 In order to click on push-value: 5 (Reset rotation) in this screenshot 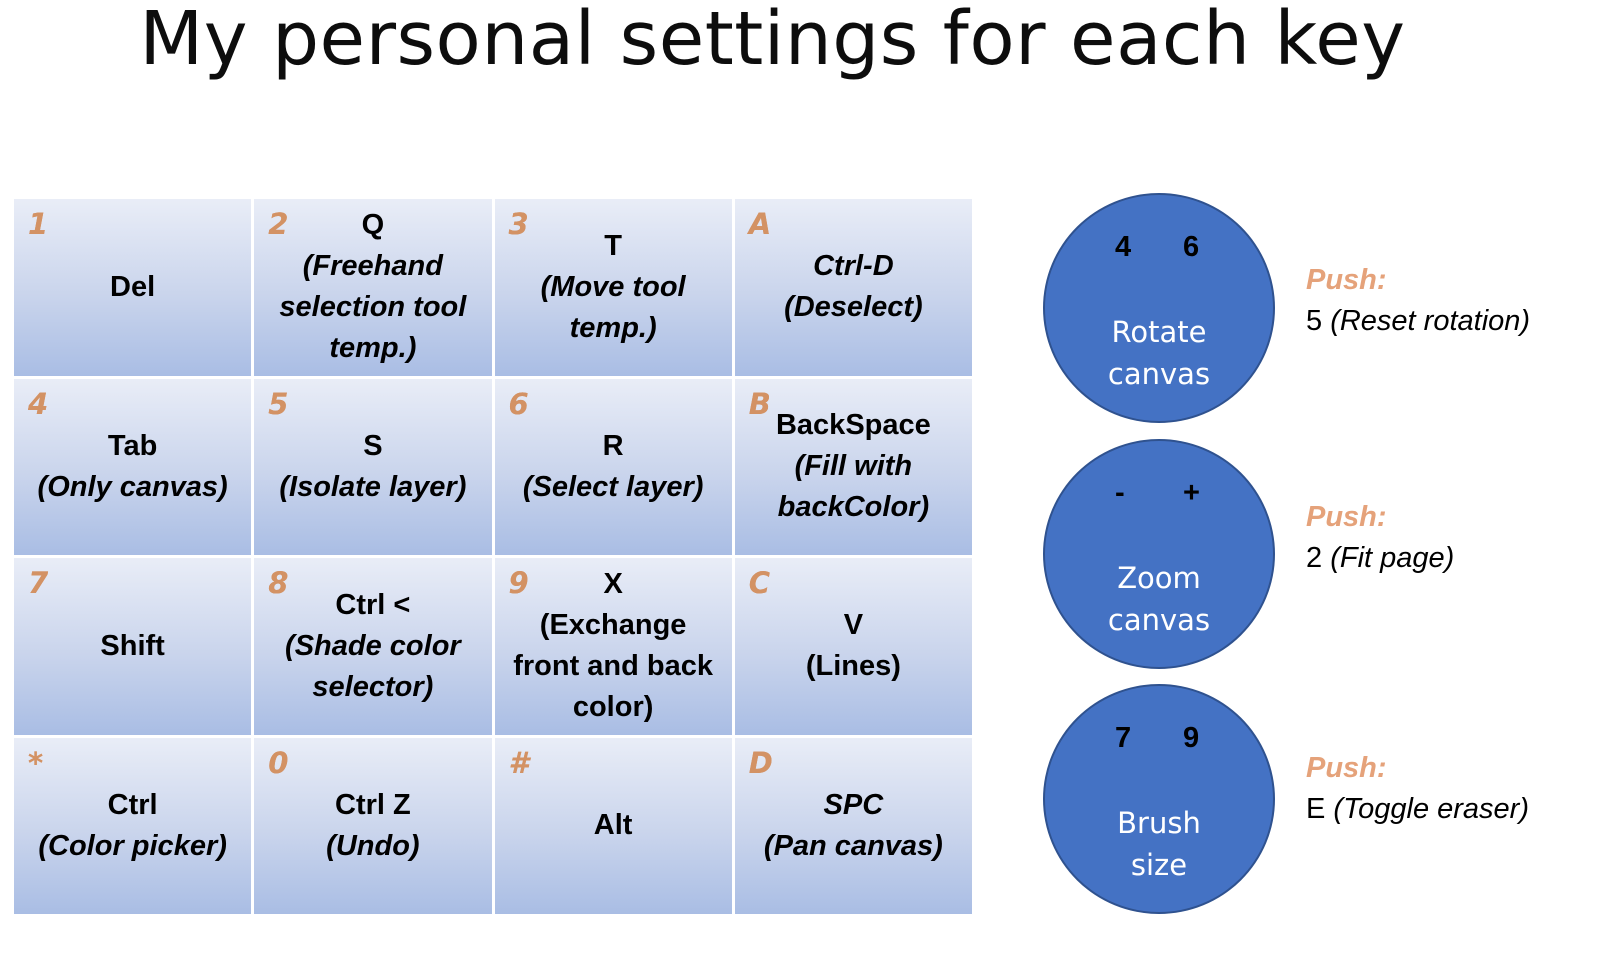, I will do `click(1418, 321)`.